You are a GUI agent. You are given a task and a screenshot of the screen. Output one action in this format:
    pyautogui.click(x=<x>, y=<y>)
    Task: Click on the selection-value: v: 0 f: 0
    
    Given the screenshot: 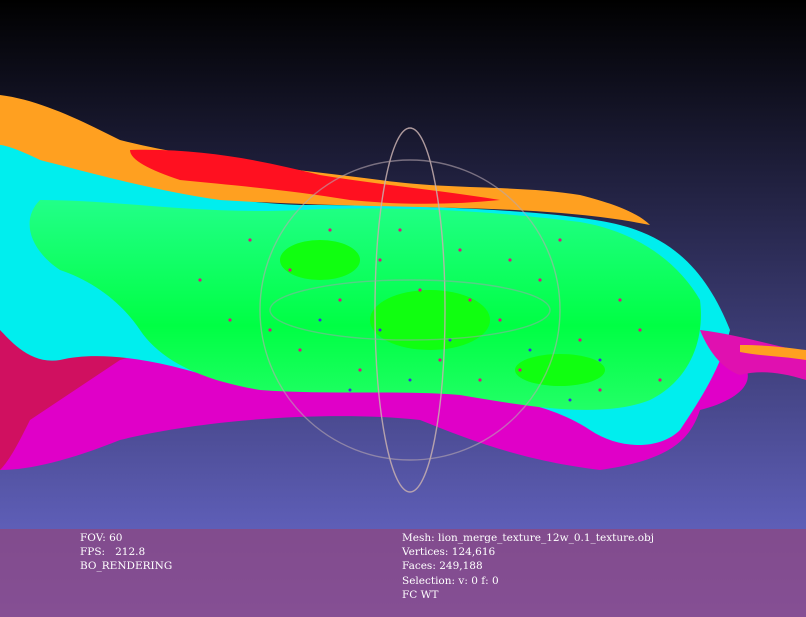 What is the action you would take?
    pyautogui.click(x=478, y=580)
    